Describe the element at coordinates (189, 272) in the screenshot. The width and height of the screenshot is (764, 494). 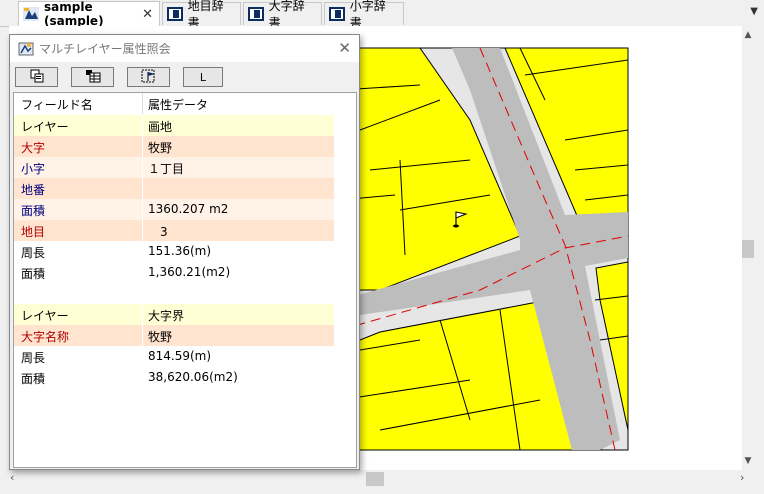
I see `attribute-value-cell: 1,360.21(m2)` at that location.